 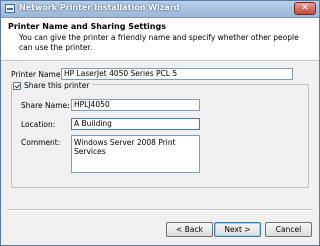 I want to click on comment-label: Comment:, so click(x=41, y=142).